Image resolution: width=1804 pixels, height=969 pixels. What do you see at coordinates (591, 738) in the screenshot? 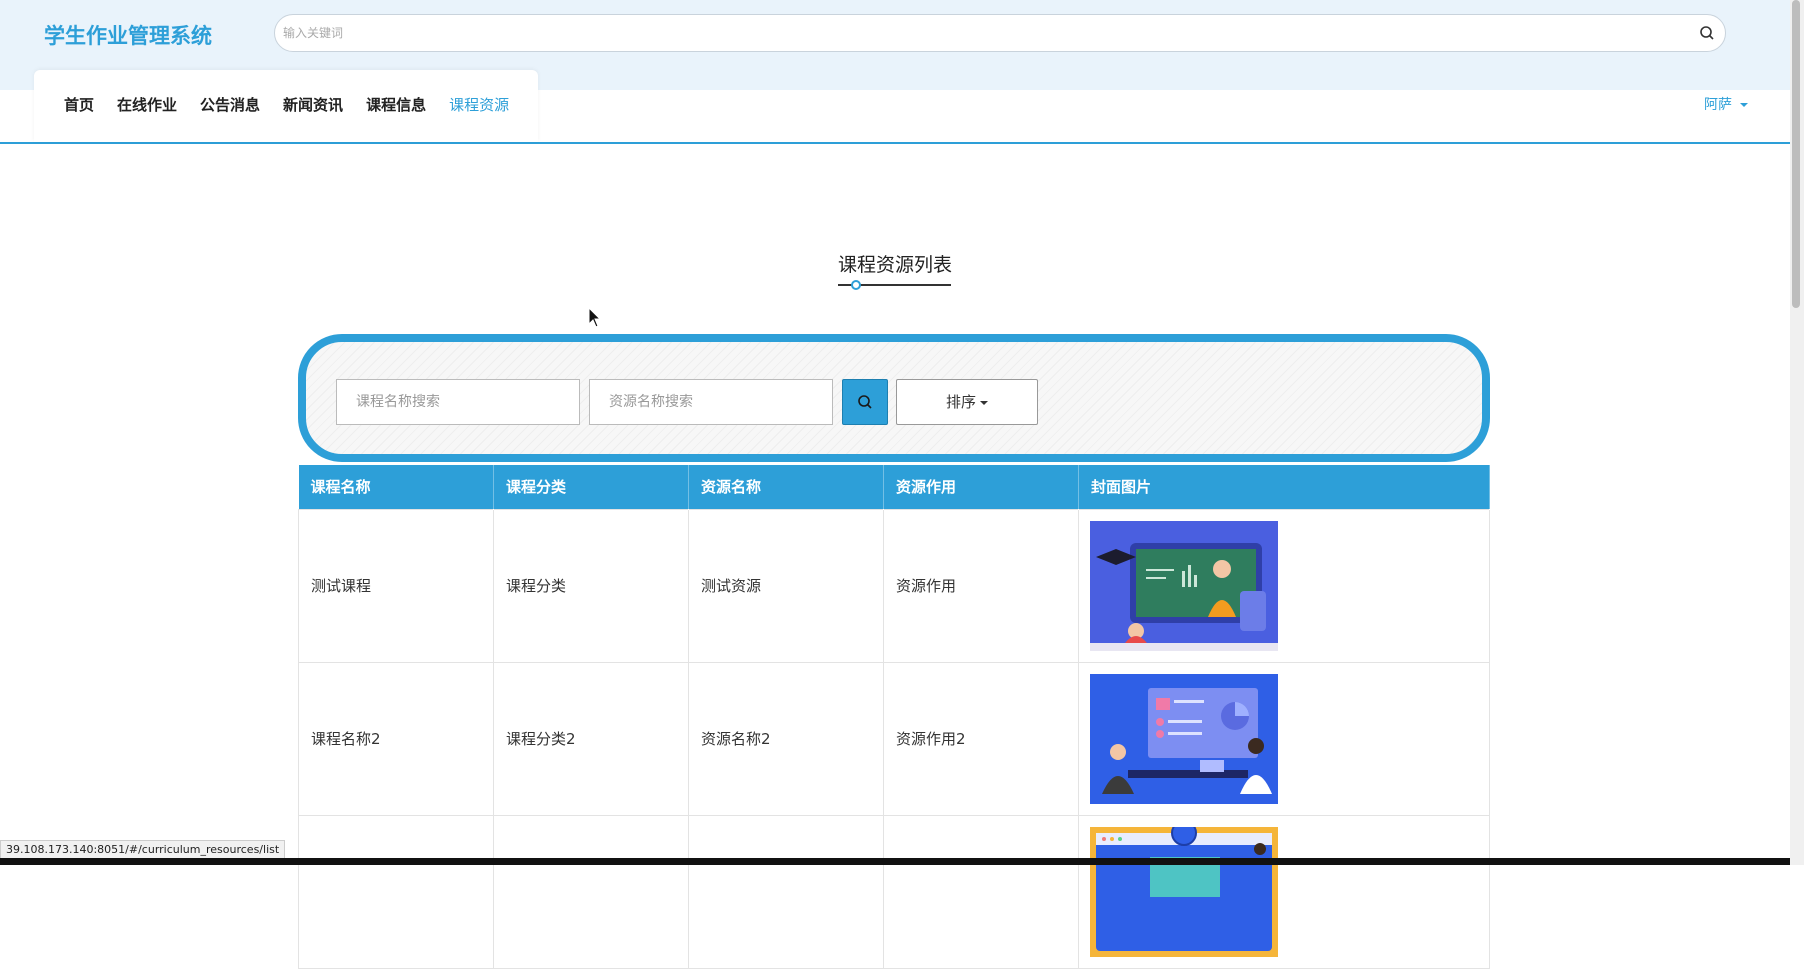
I see `cell-course-category: 课程分类2` at bounding box center [591, 738].